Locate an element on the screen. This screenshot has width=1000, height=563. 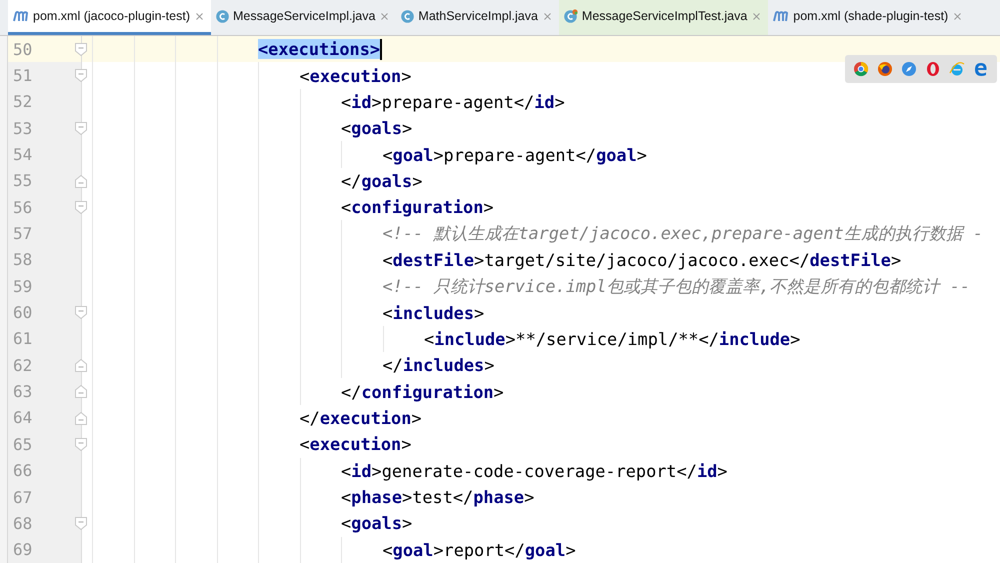
tab-label: MessageServiceImplTest.java is located at coordinates (665, 16).